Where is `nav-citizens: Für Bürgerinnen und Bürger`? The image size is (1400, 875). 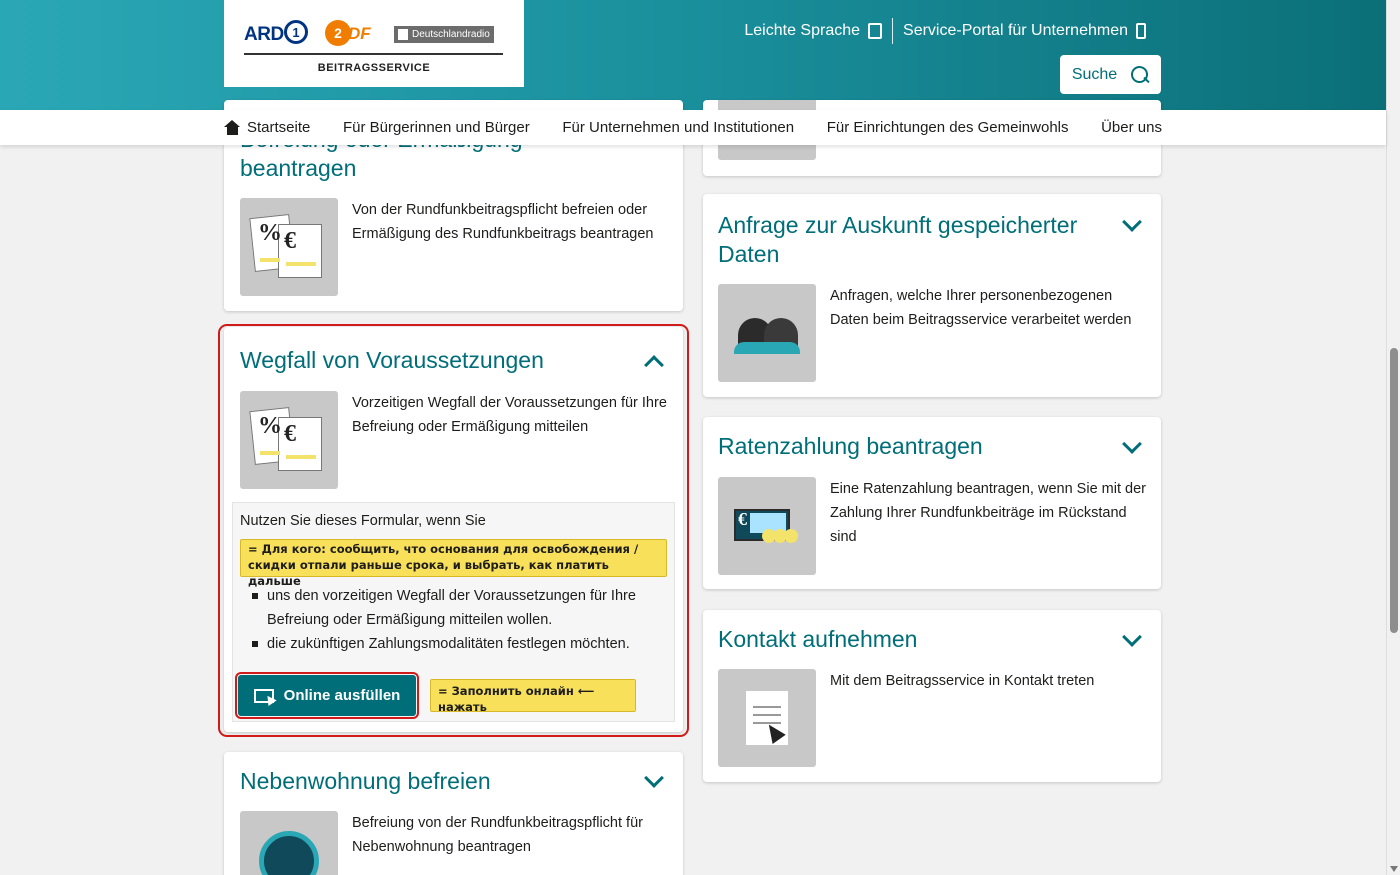
nav-citizens: Für Bürgerinnen und Bürger is located at coordinates (436, 127).